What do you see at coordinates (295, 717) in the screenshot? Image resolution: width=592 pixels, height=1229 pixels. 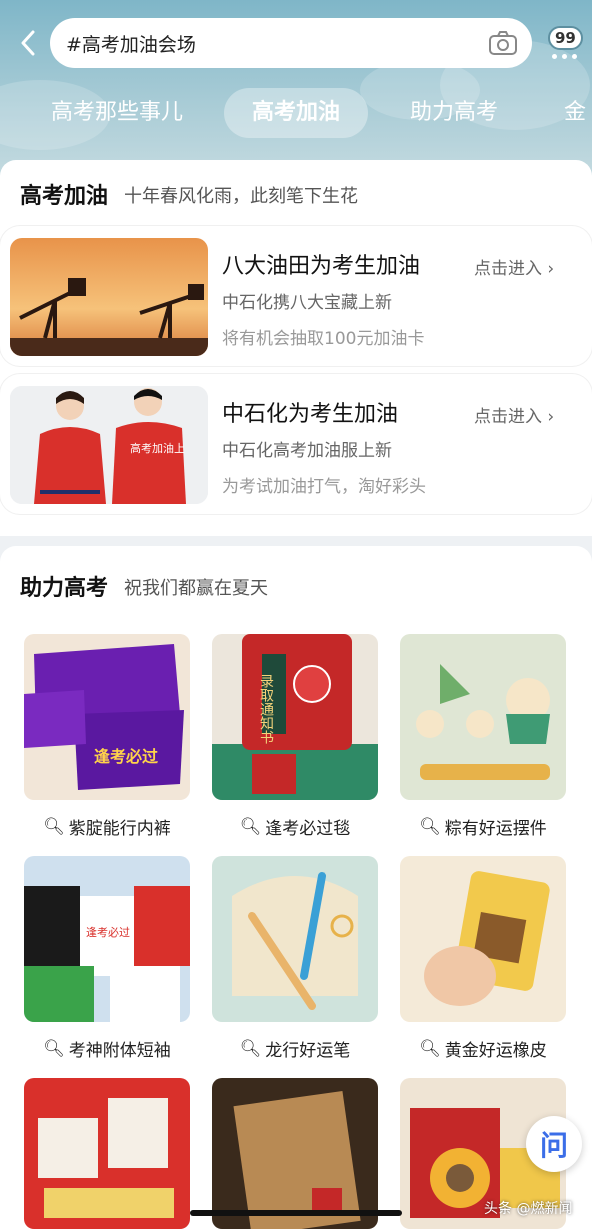 I see `product-image-red-blanket: 录取通知书` at bounding box center [295, 717].